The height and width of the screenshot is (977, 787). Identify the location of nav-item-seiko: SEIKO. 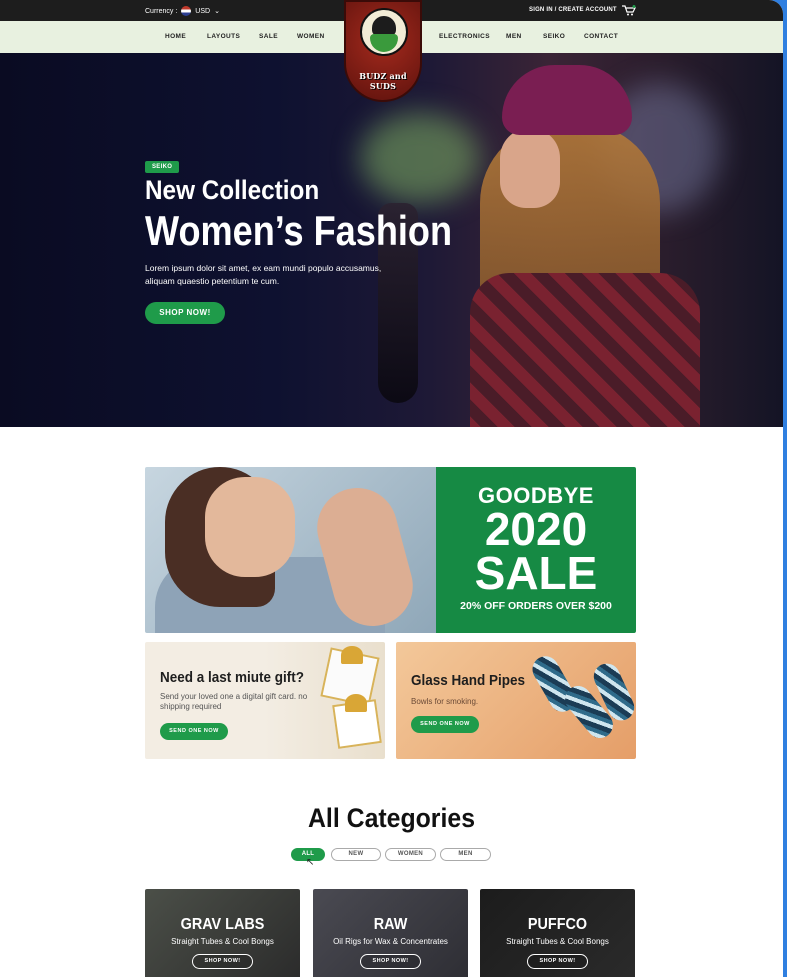
(554, 36).